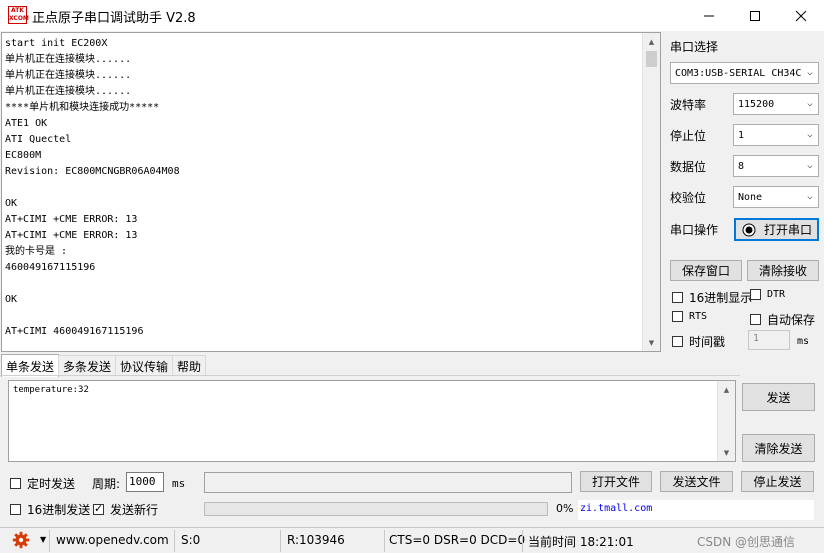 This screenshot has height=553, width=824. I want to click on parity-value: None, so click(750, 197).